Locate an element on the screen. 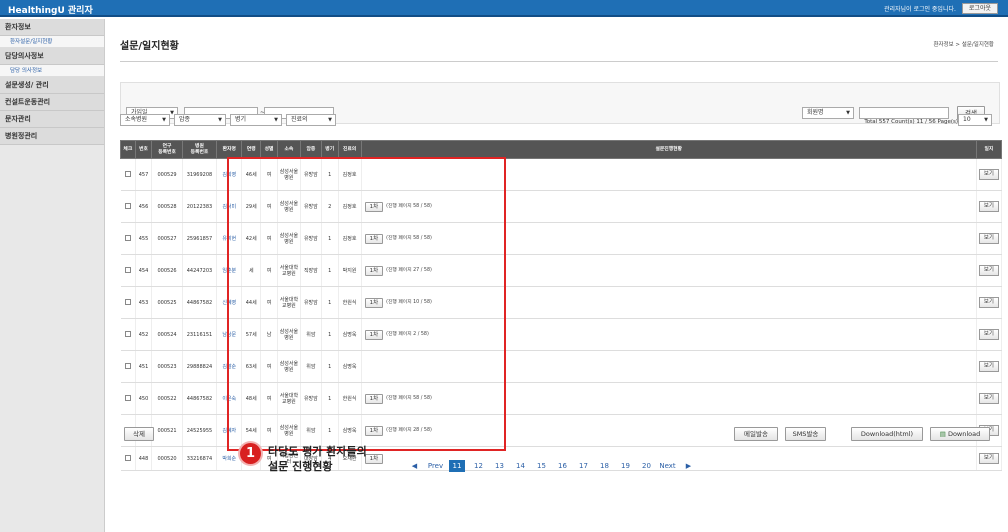  page-link: 17 is located at coordinates (583, 466).